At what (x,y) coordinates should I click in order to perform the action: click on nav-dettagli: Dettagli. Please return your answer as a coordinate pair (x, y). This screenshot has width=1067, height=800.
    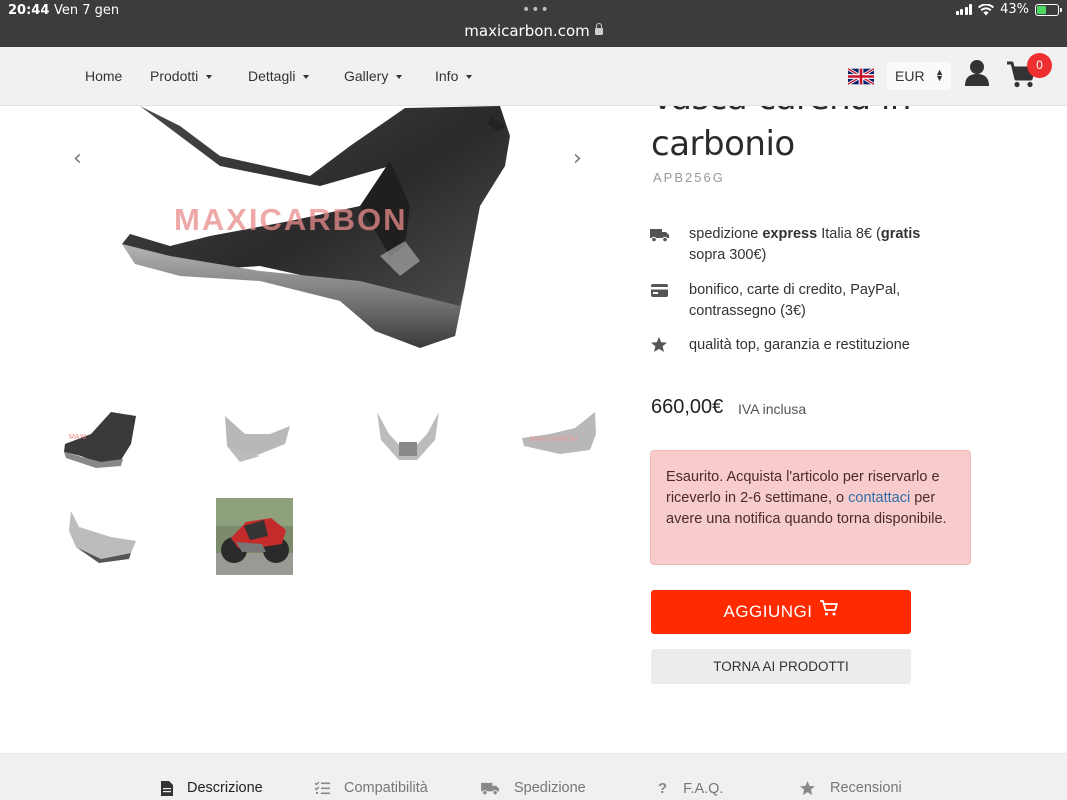
    Looking at the image, I should click on (279, 76).